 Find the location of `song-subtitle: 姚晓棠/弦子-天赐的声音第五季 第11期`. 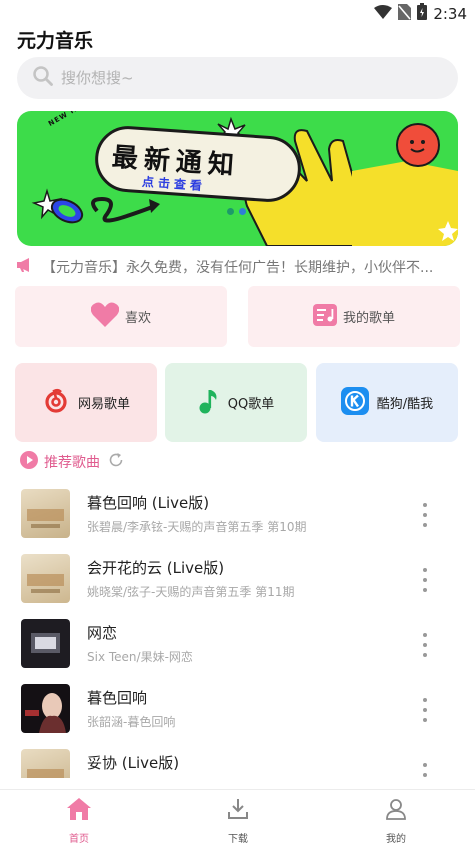

song-subtitle: 姚晓棠/弦子-天赐的声音第五季 第11期 is located at coordinates (191, 592).